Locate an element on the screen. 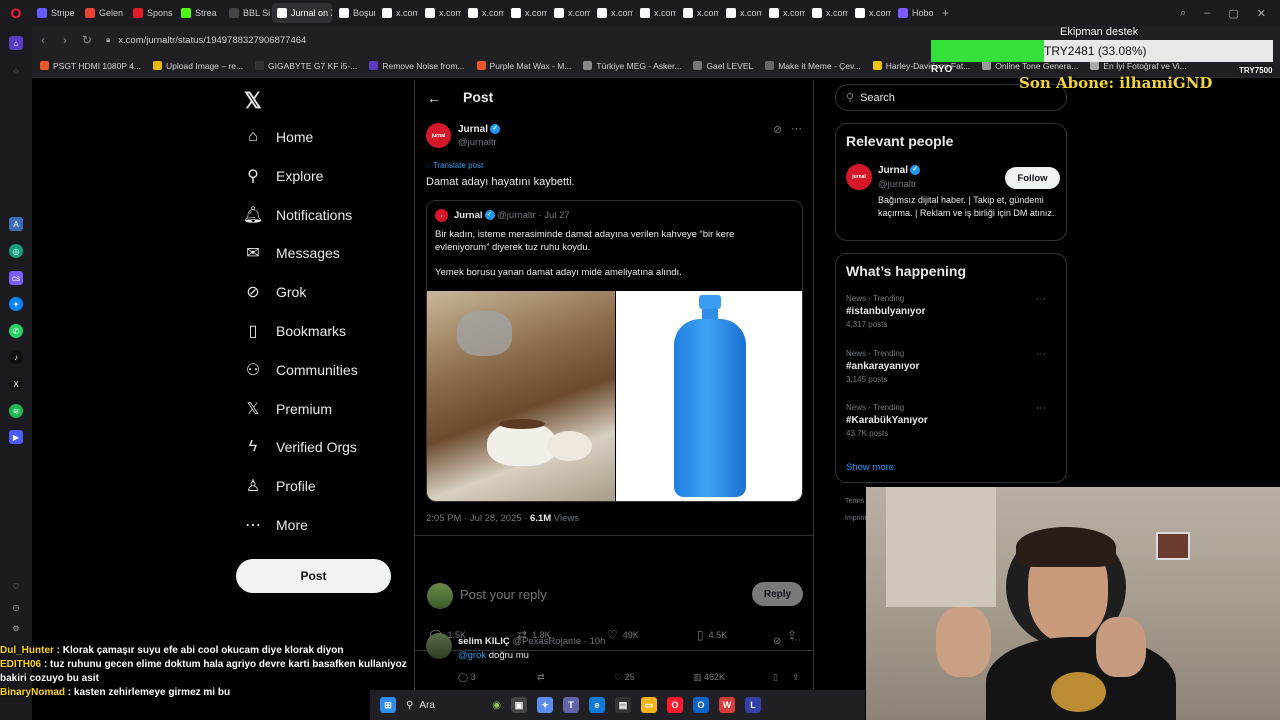 This screenshot has height=720, width=1280. show-more-link: Show more is located at coordinates (870, 467).